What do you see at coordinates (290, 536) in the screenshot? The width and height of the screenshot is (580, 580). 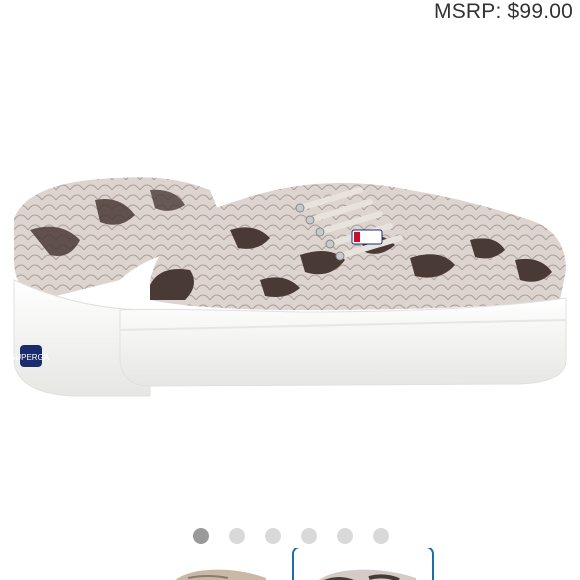 I see `carousel-dots` at bounding box center [290, 536].